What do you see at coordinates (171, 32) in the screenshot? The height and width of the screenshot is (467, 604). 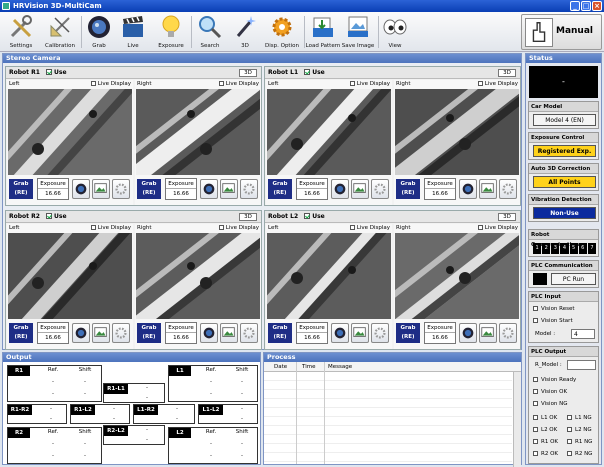 I see `exposure-button: Exposure` at bounding box center [171, 32].